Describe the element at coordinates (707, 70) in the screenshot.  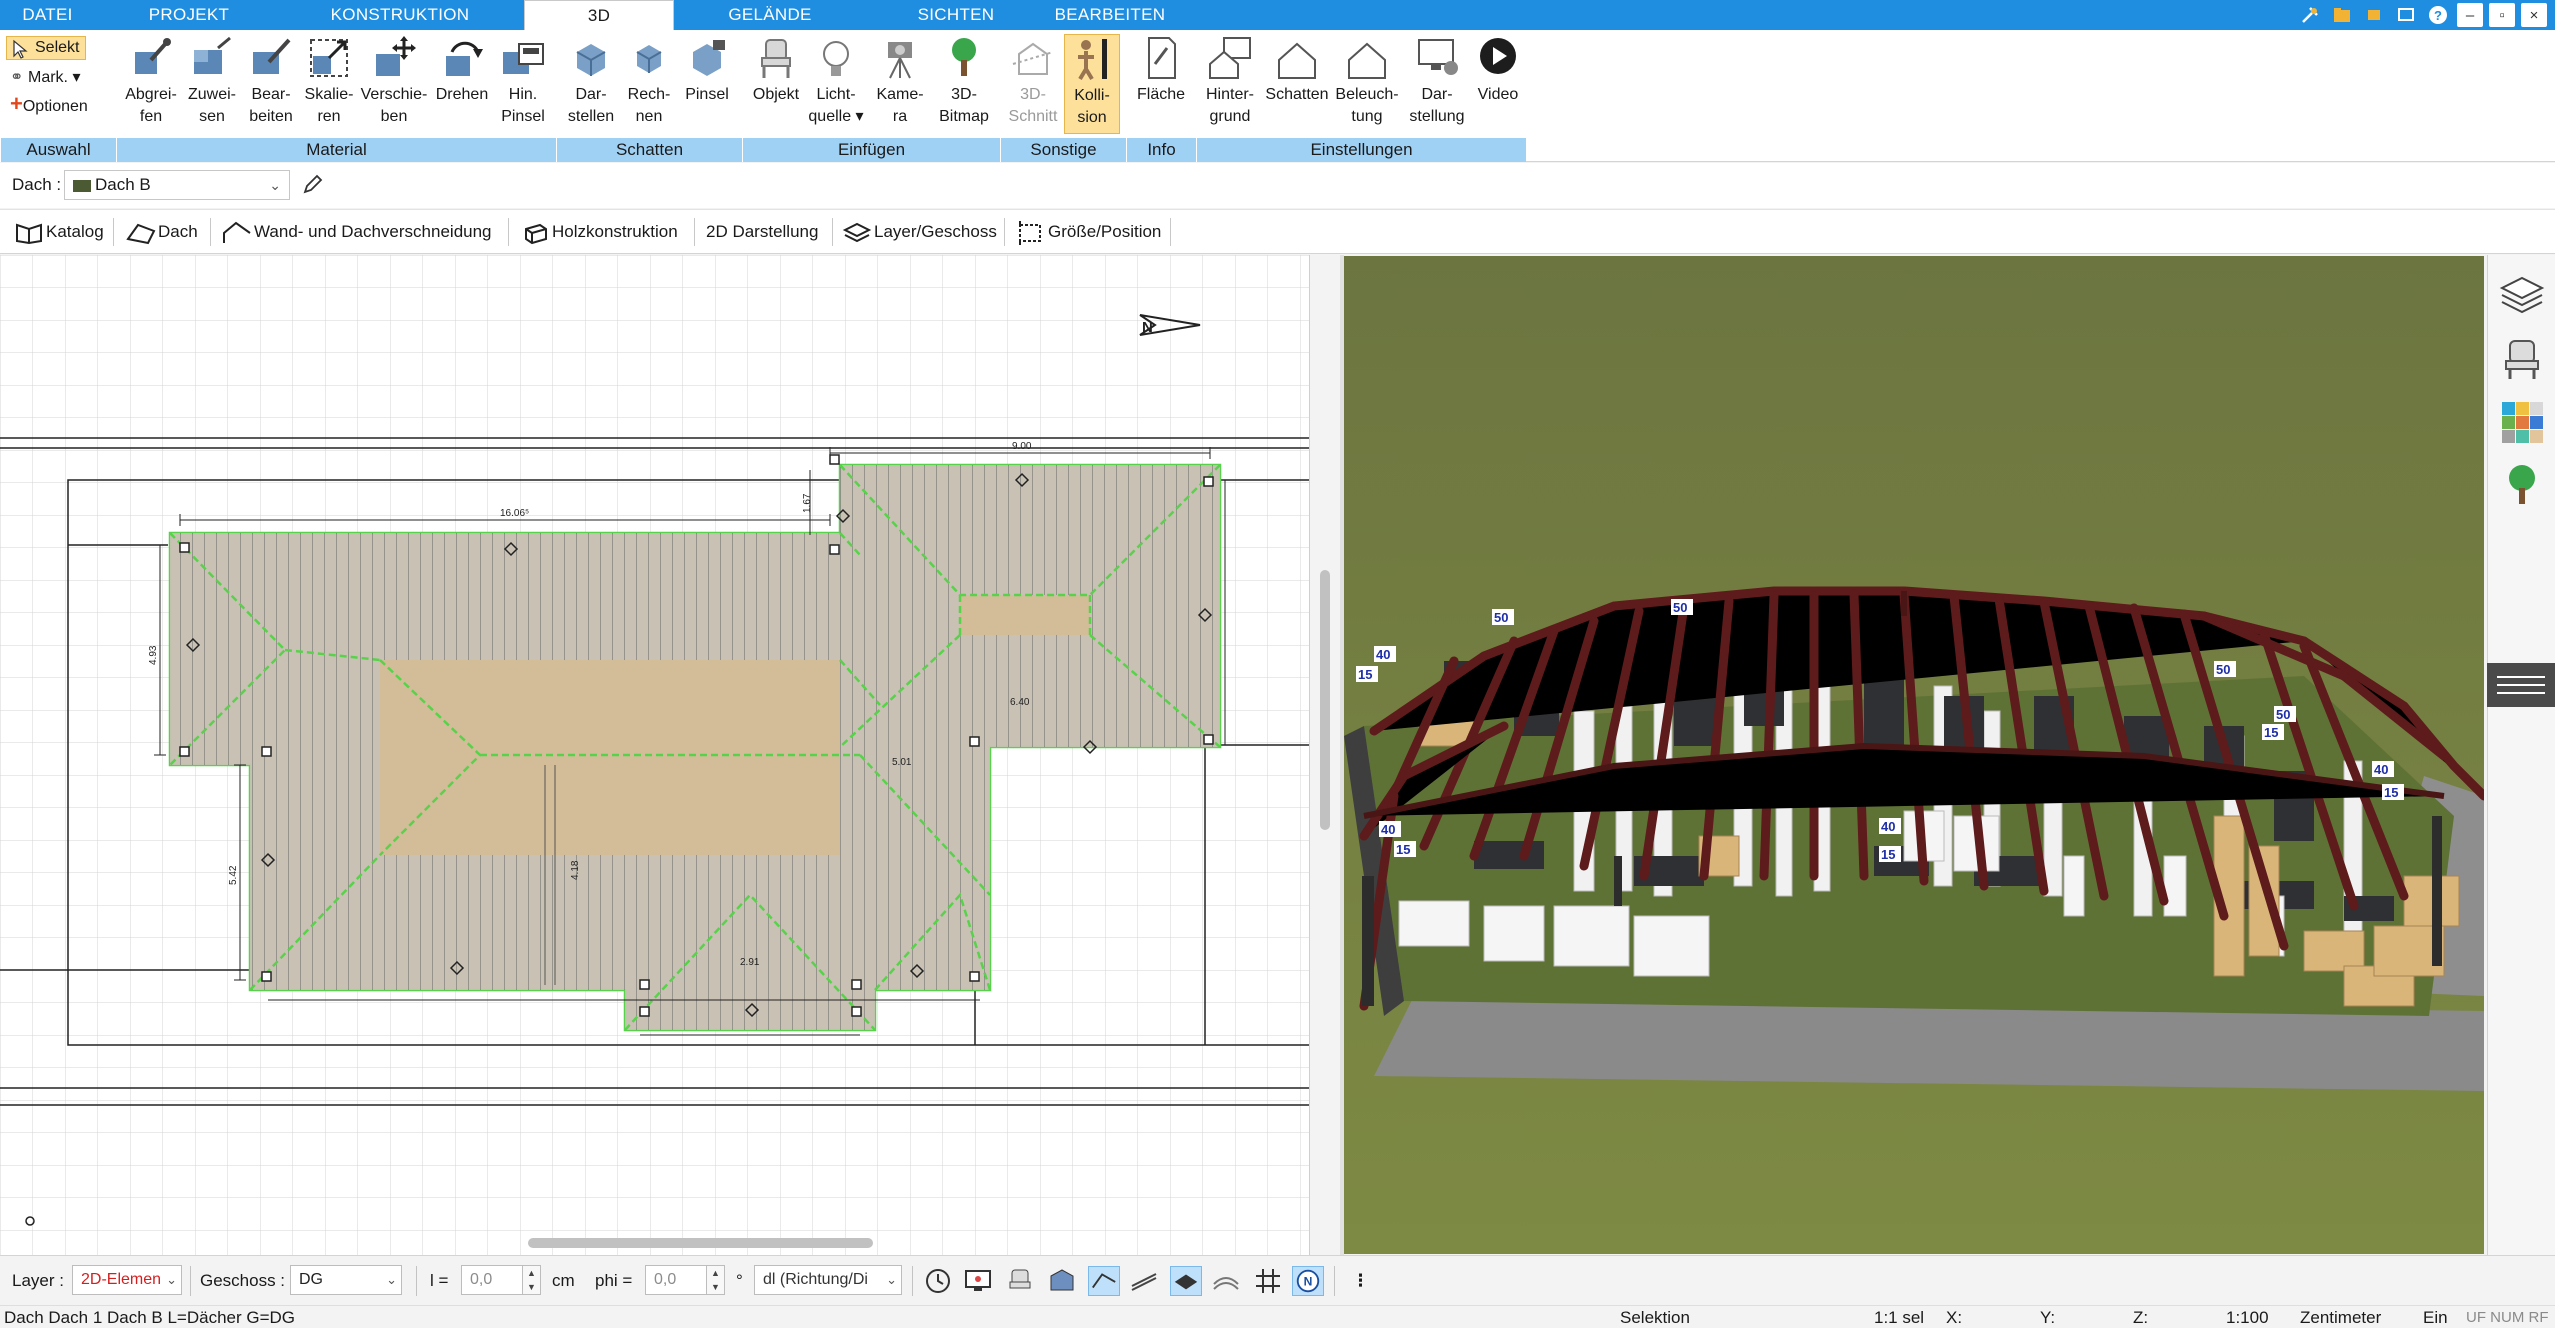
I see `schatten-pinsel-button: Pinsel` at that location.